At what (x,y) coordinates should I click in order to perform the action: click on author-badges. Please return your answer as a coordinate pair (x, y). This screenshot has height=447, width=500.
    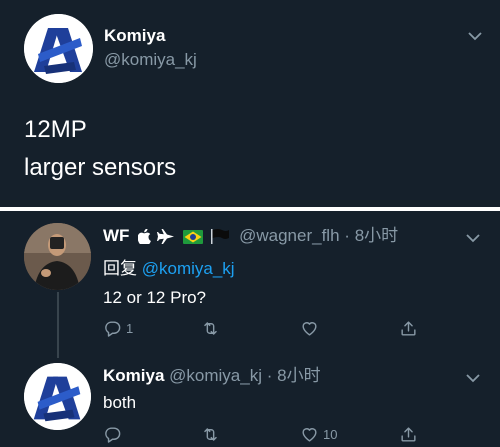
    Looking at the image, I should click on (183, 237).